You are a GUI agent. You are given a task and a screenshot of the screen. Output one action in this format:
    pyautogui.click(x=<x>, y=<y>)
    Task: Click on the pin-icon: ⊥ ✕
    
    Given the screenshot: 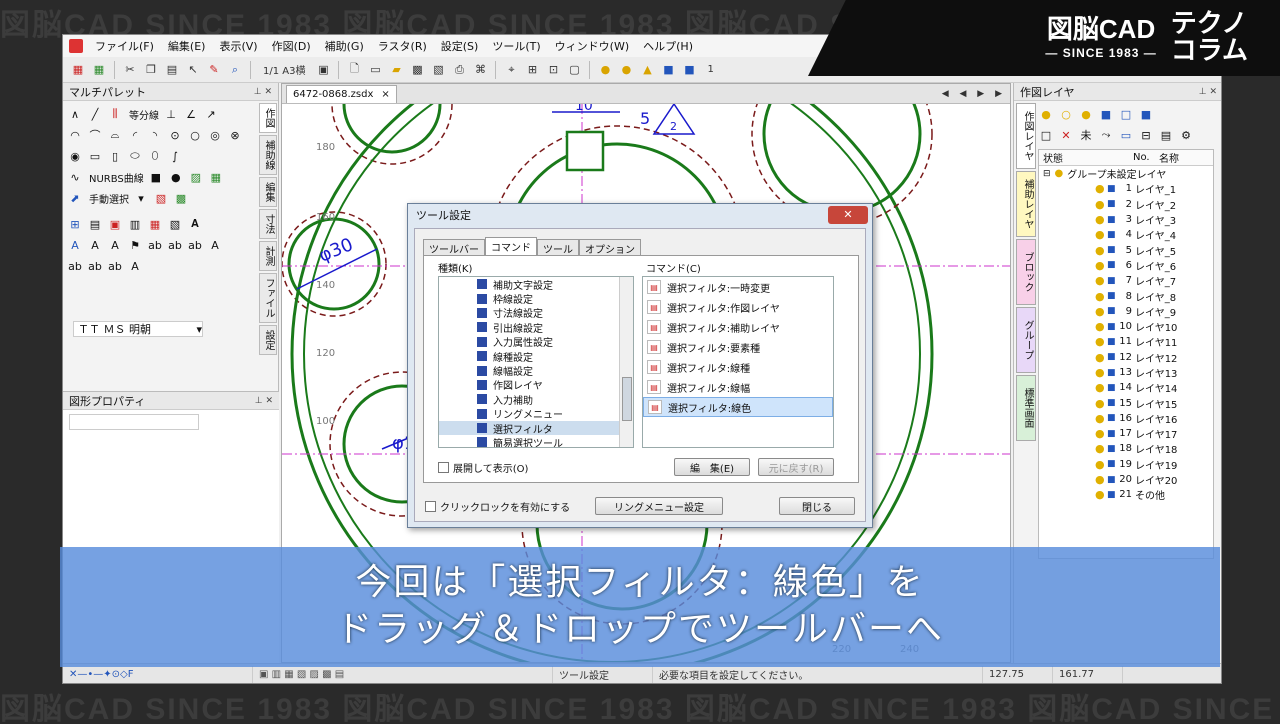 What is the action you would take?
    pyautogui.click(x=1208, y=92)
    